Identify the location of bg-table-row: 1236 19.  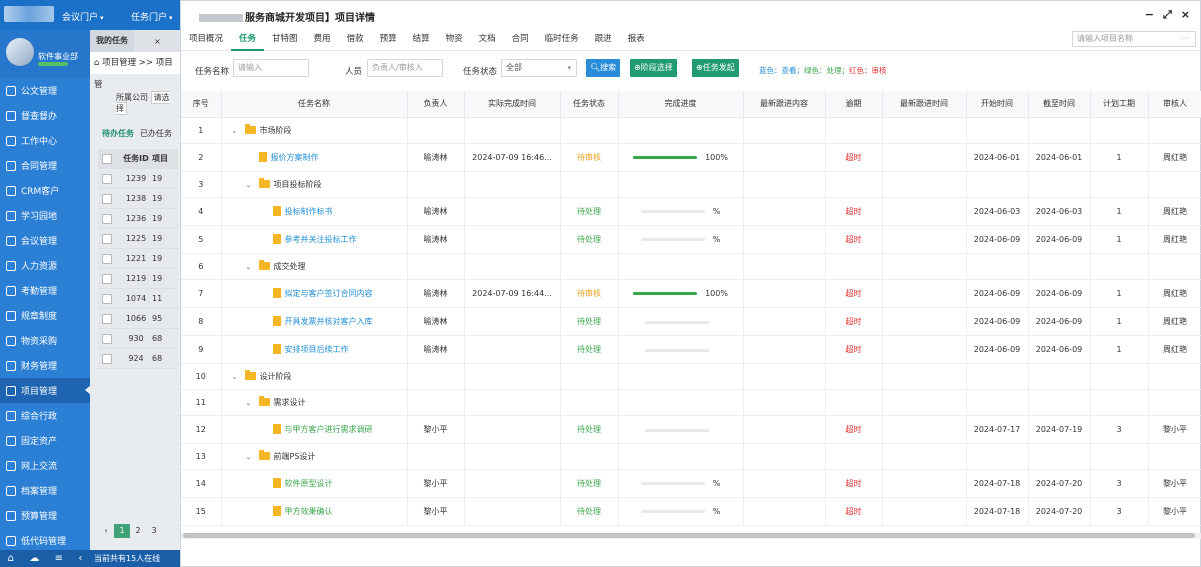
(138, 219).